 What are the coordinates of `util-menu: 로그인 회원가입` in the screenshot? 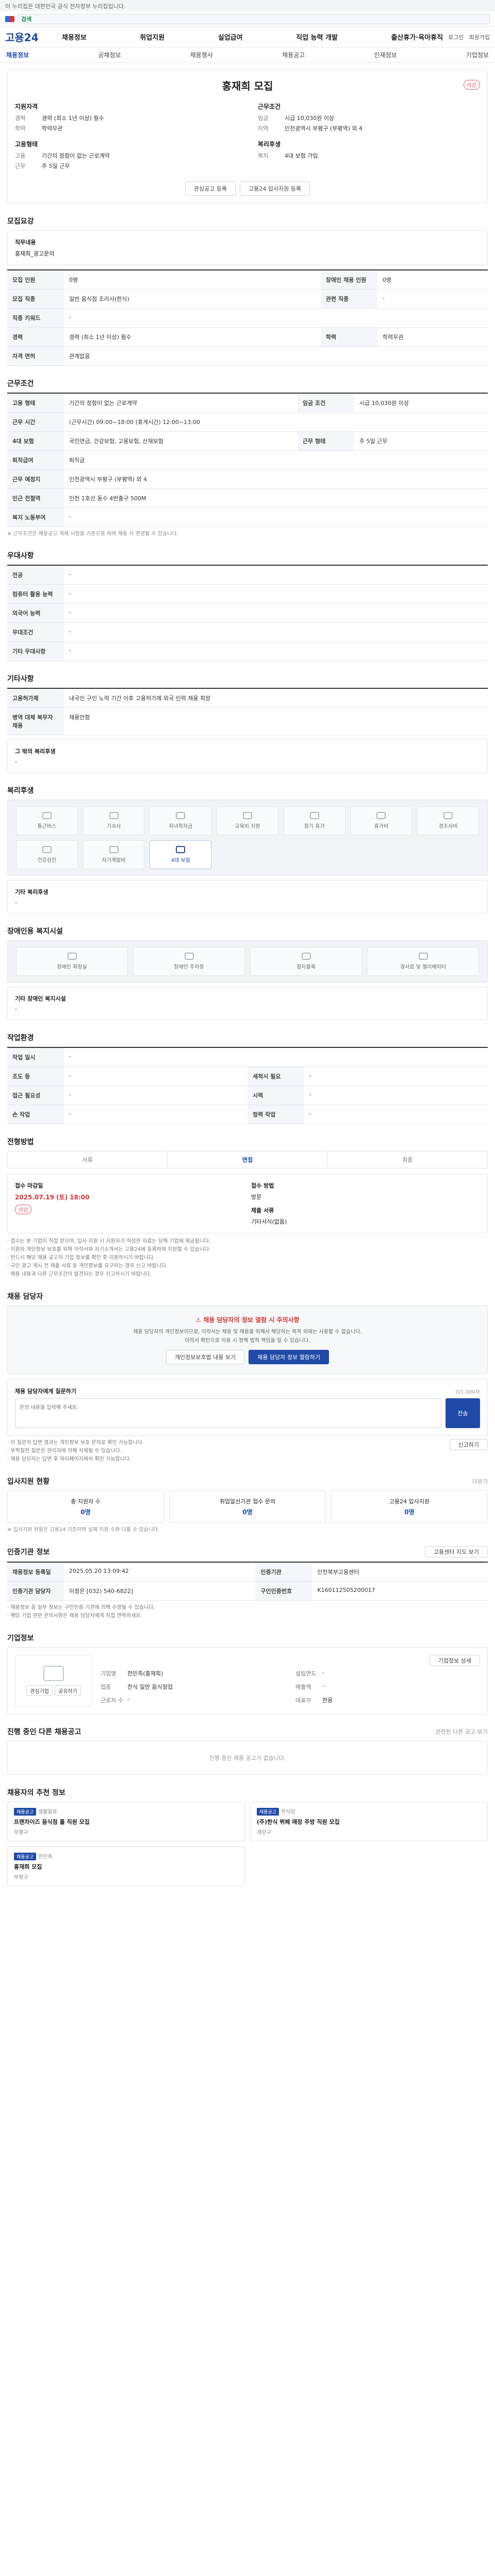 It's located at (469, 37).